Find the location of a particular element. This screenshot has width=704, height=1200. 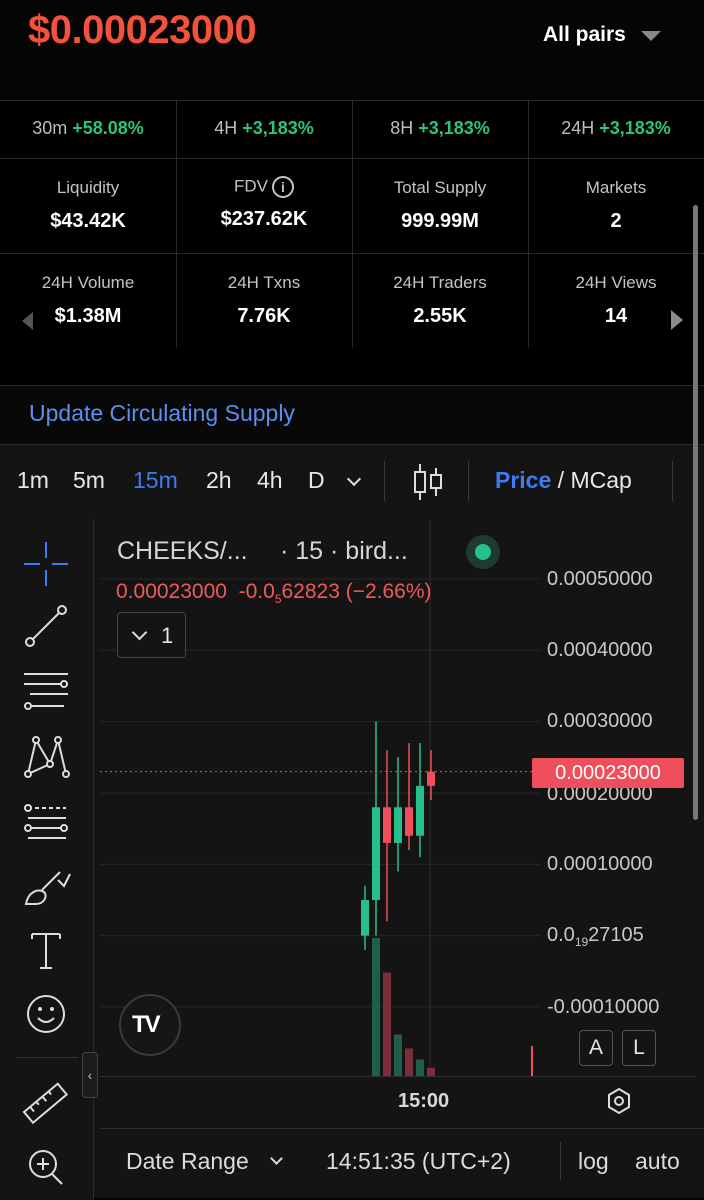

price-axis-label: 0.01927105 is located at coordinates (595, 936).